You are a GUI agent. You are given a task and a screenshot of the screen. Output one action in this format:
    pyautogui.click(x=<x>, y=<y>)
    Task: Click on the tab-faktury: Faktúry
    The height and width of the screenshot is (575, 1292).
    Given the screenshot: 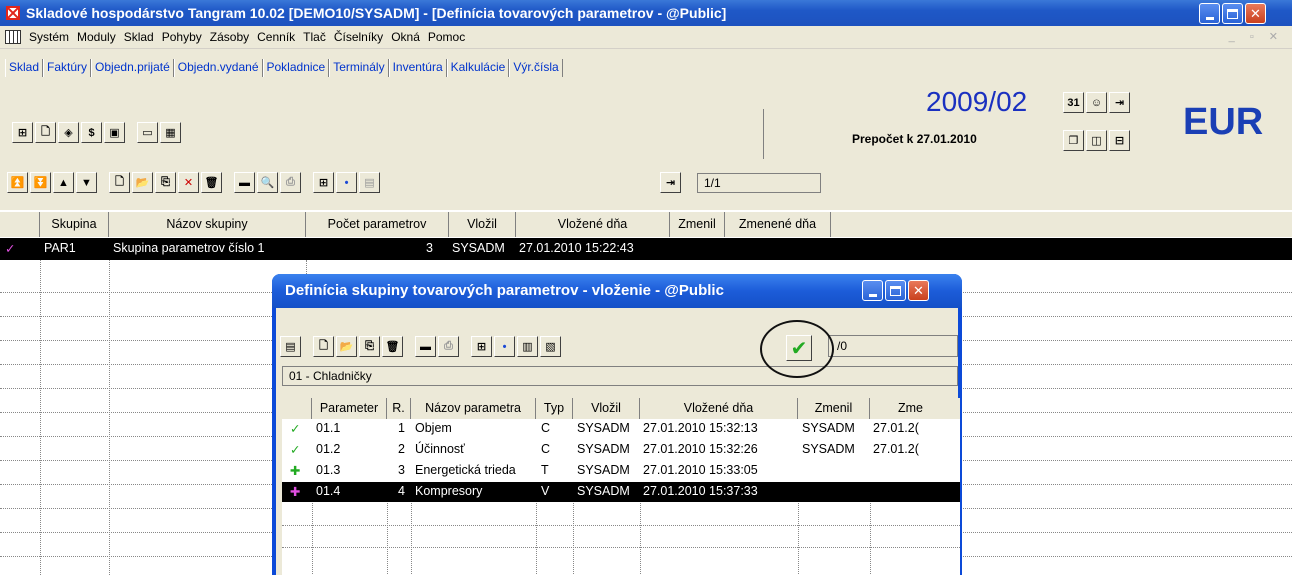 What is the action you would take?
    pyautogui.click(x=67, y=68)
    